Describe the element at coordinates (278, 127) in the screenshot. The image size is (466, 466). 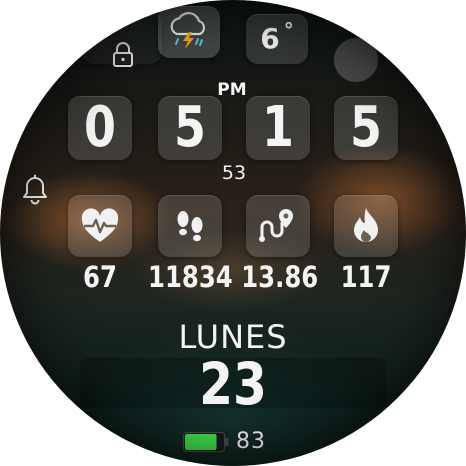
I see `minute-tens-digit: 1` at that location.